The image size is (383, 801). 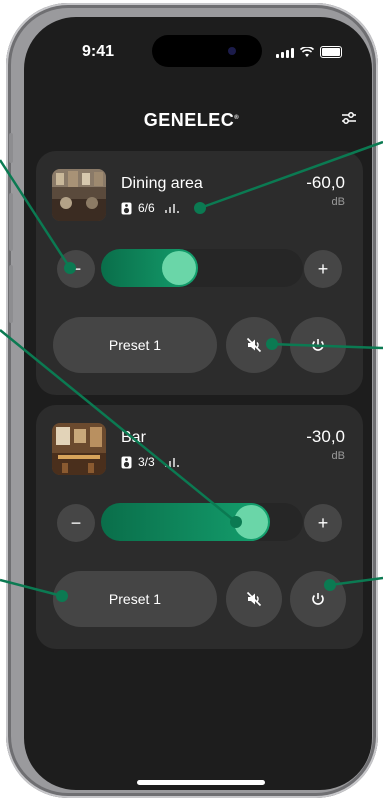 I want to click on level-readout: -60,0, so click(x=325, y=182).